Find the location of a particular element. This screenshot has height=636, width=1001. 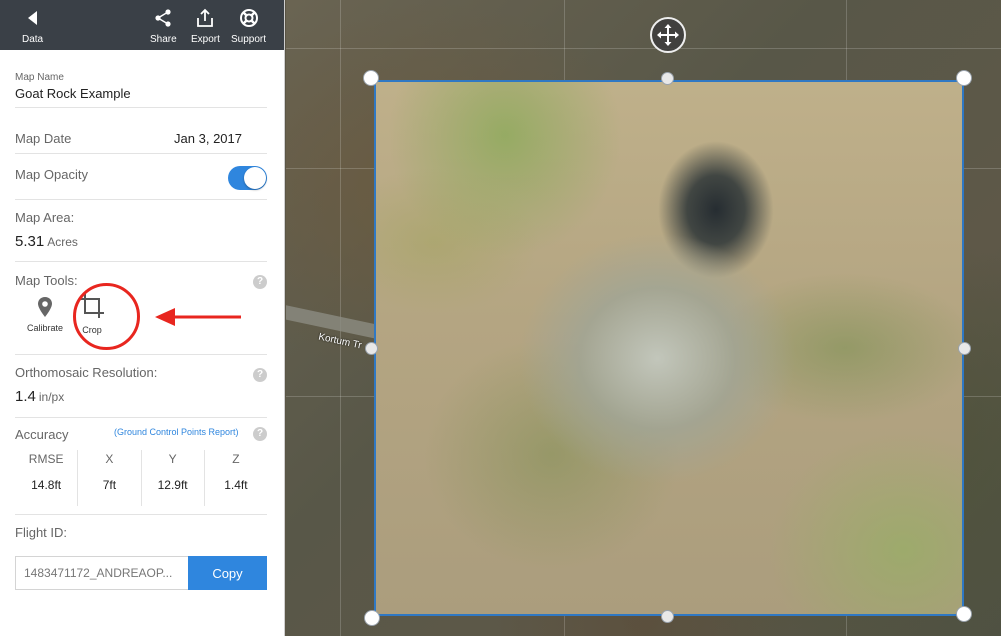

accuracy-header: RMSE is located at coordinates (46, 459).